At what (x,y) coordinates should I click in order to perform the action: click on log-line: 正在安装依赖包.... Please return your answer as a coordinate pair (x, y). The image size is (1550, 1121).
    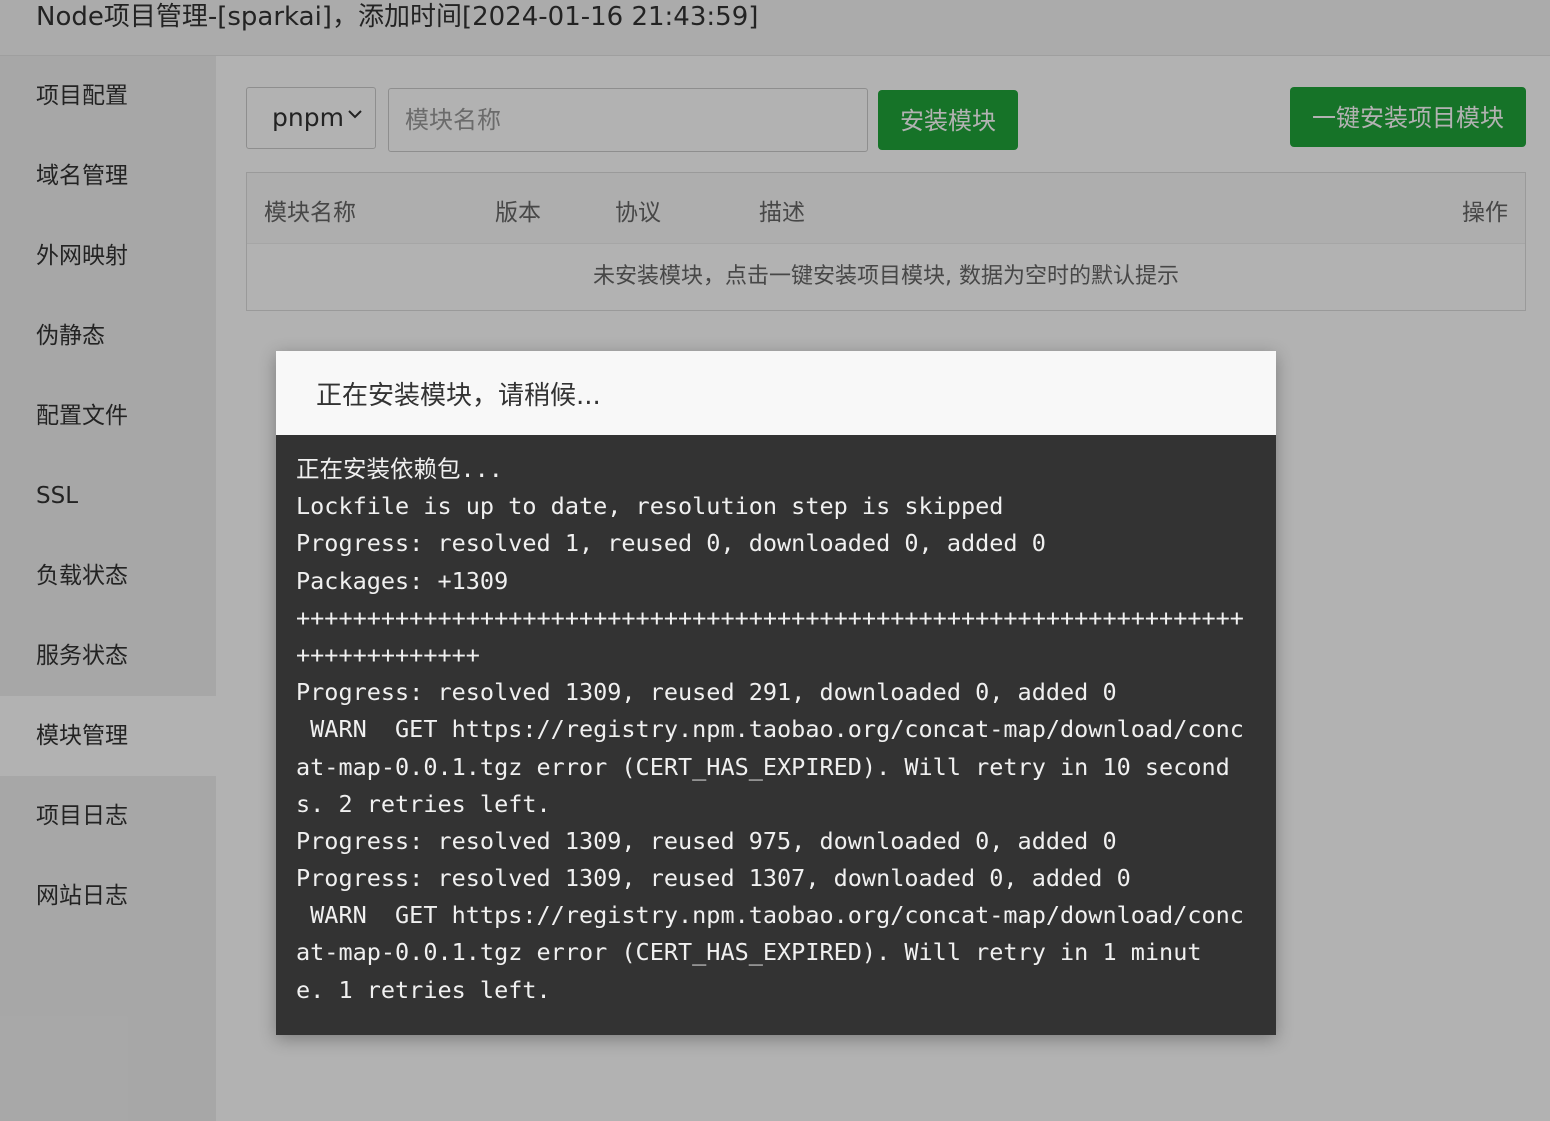
    Looking at the image, I should click on (399, 469).